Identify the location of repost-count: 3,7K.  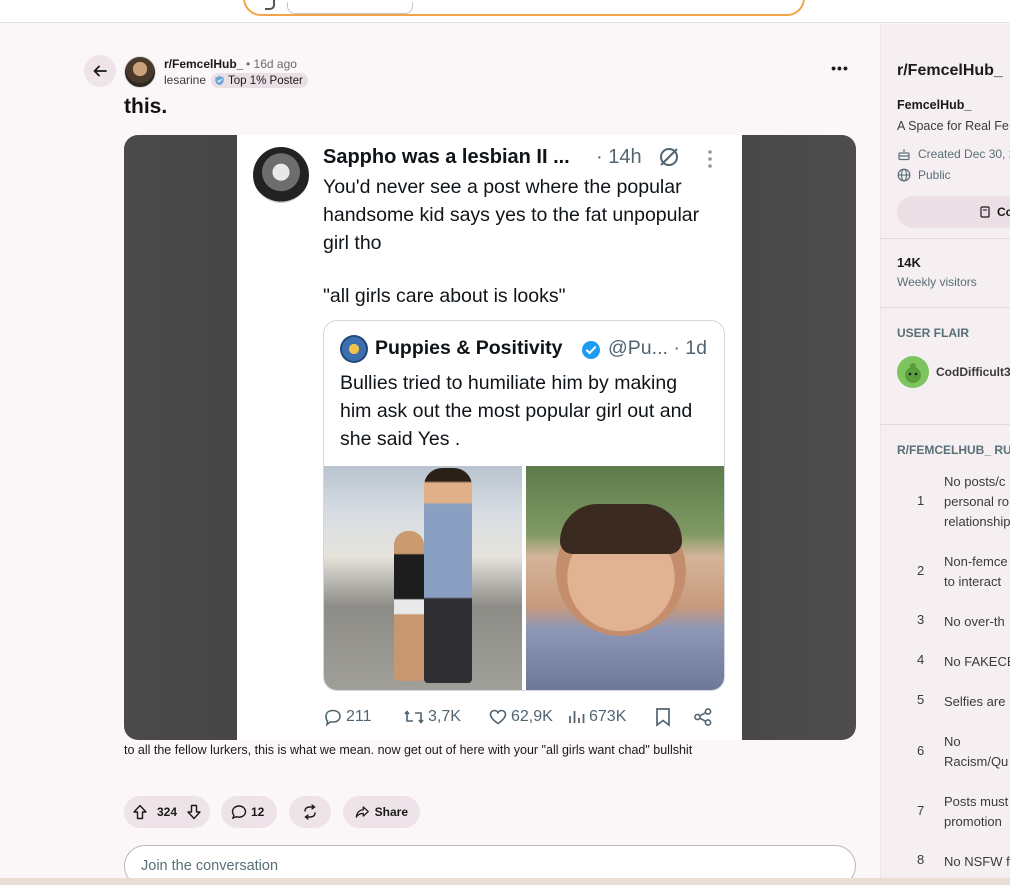
(444, 716).